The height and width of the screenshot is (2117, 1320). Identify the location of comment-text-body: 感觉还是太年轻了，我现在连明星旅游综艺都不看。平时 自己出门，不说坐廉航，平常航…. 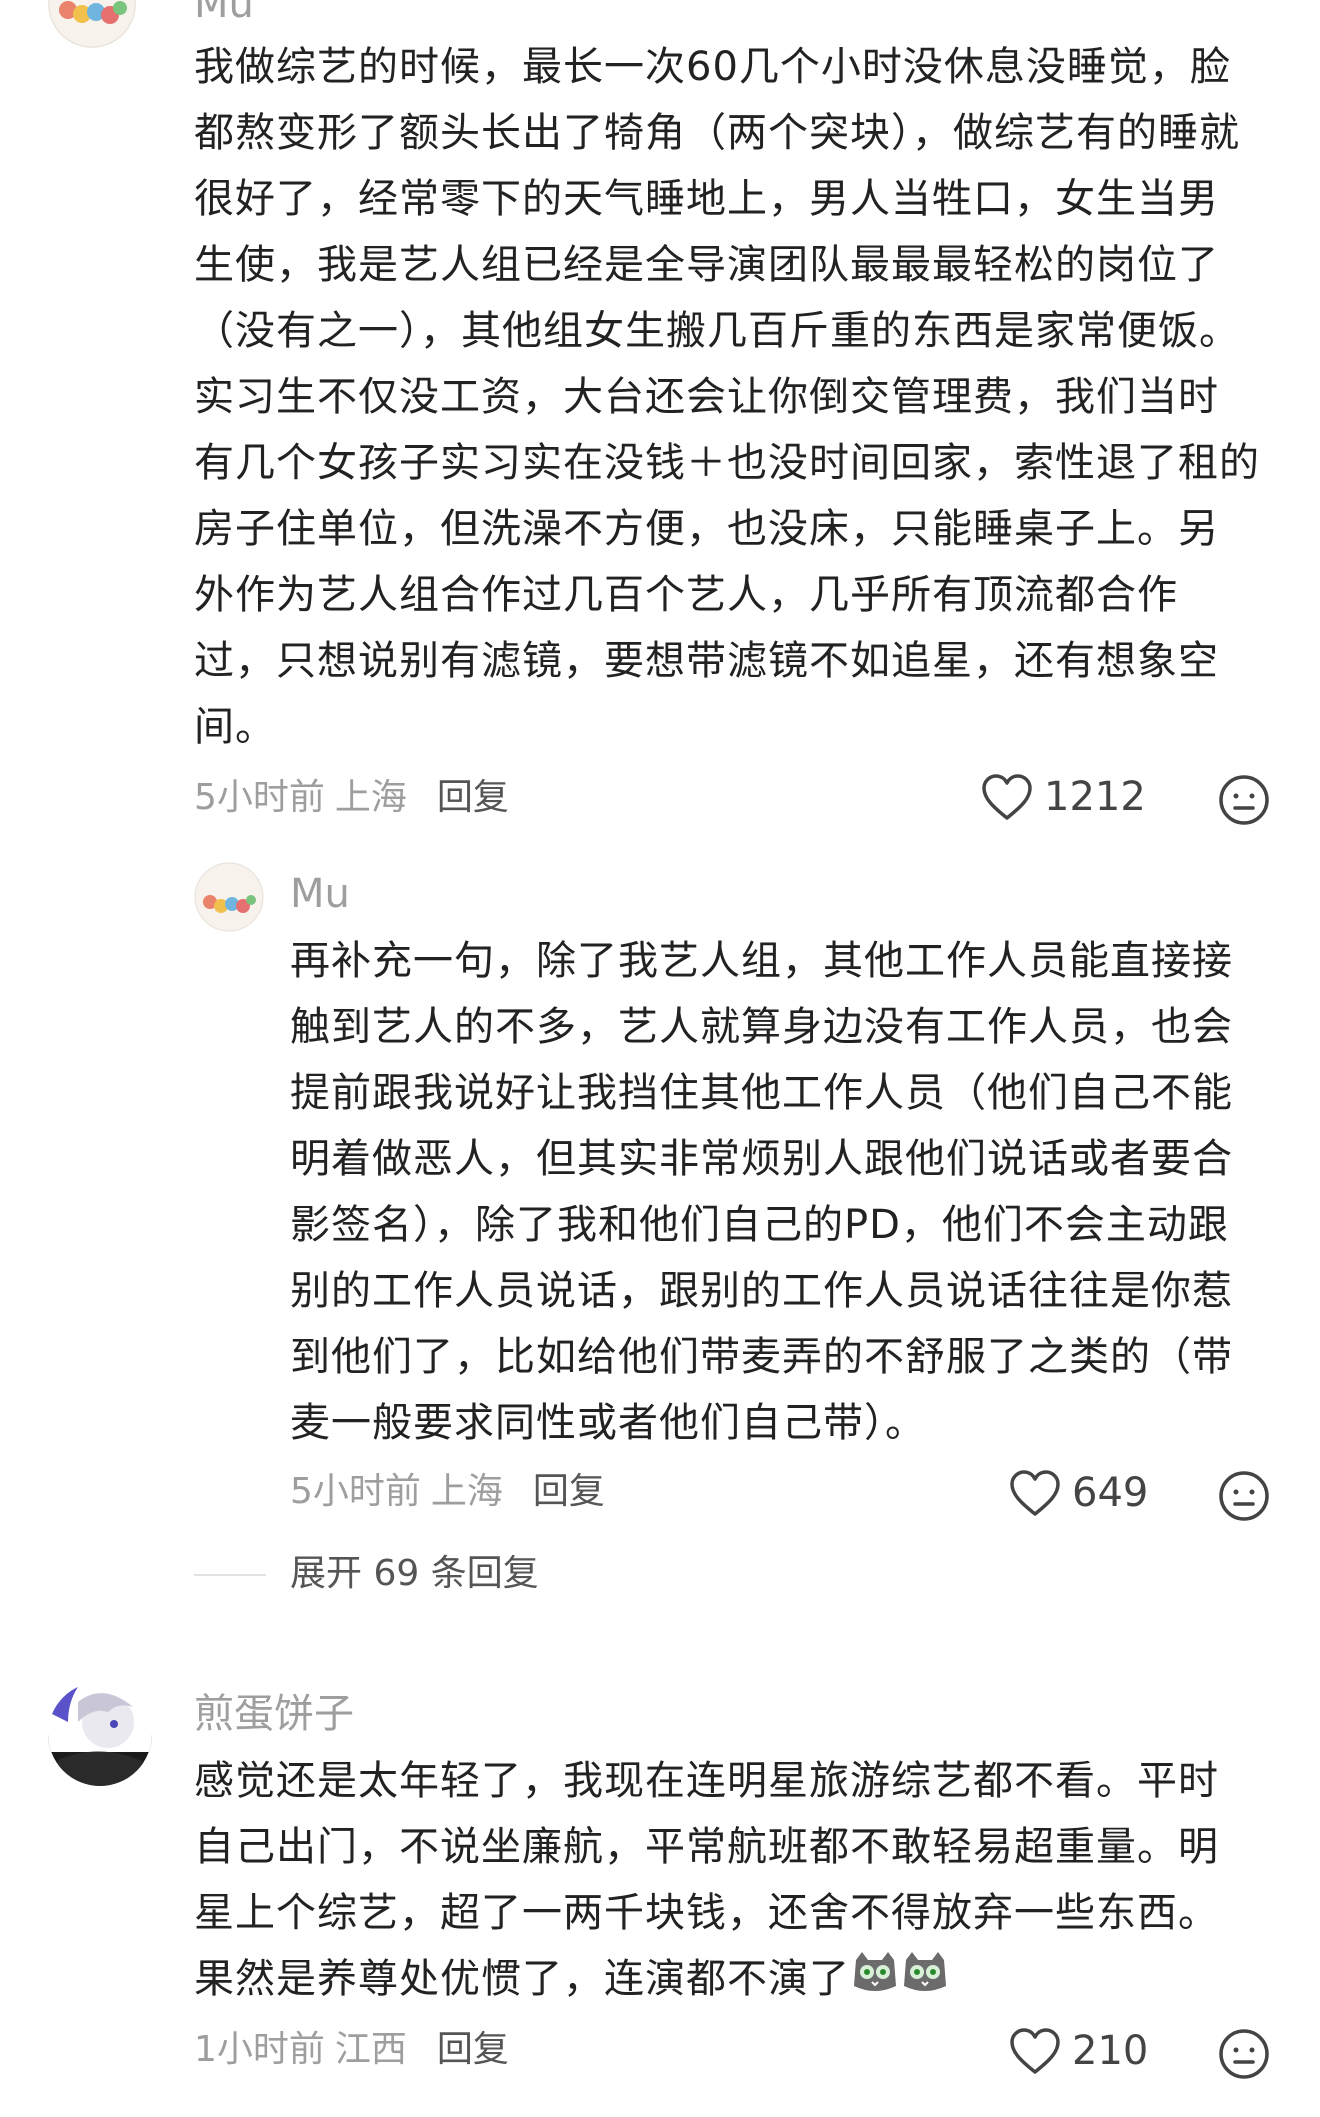
(706, 1880).